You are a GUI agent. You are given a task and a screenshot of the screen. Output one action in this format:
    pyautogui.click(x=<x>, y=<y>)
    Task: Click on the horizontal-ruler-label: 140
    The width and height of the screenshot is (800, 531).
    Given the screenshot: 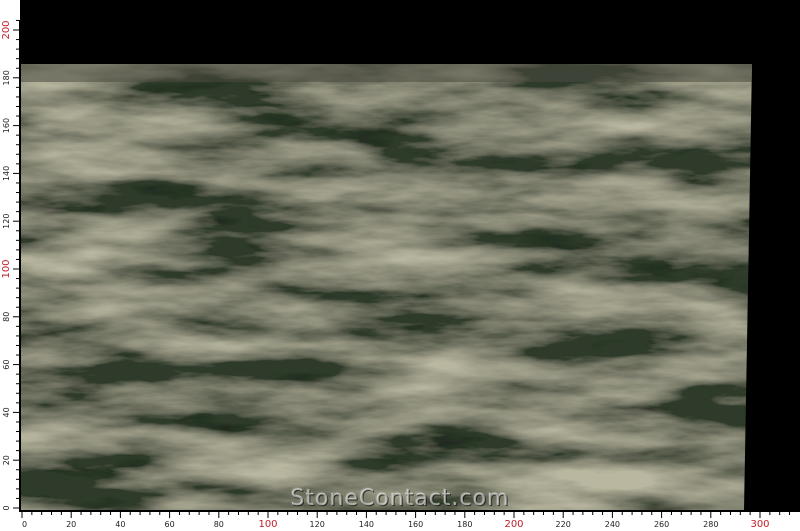 What is the action you would take?
    pyautogui.click(x=366, y=524)
    